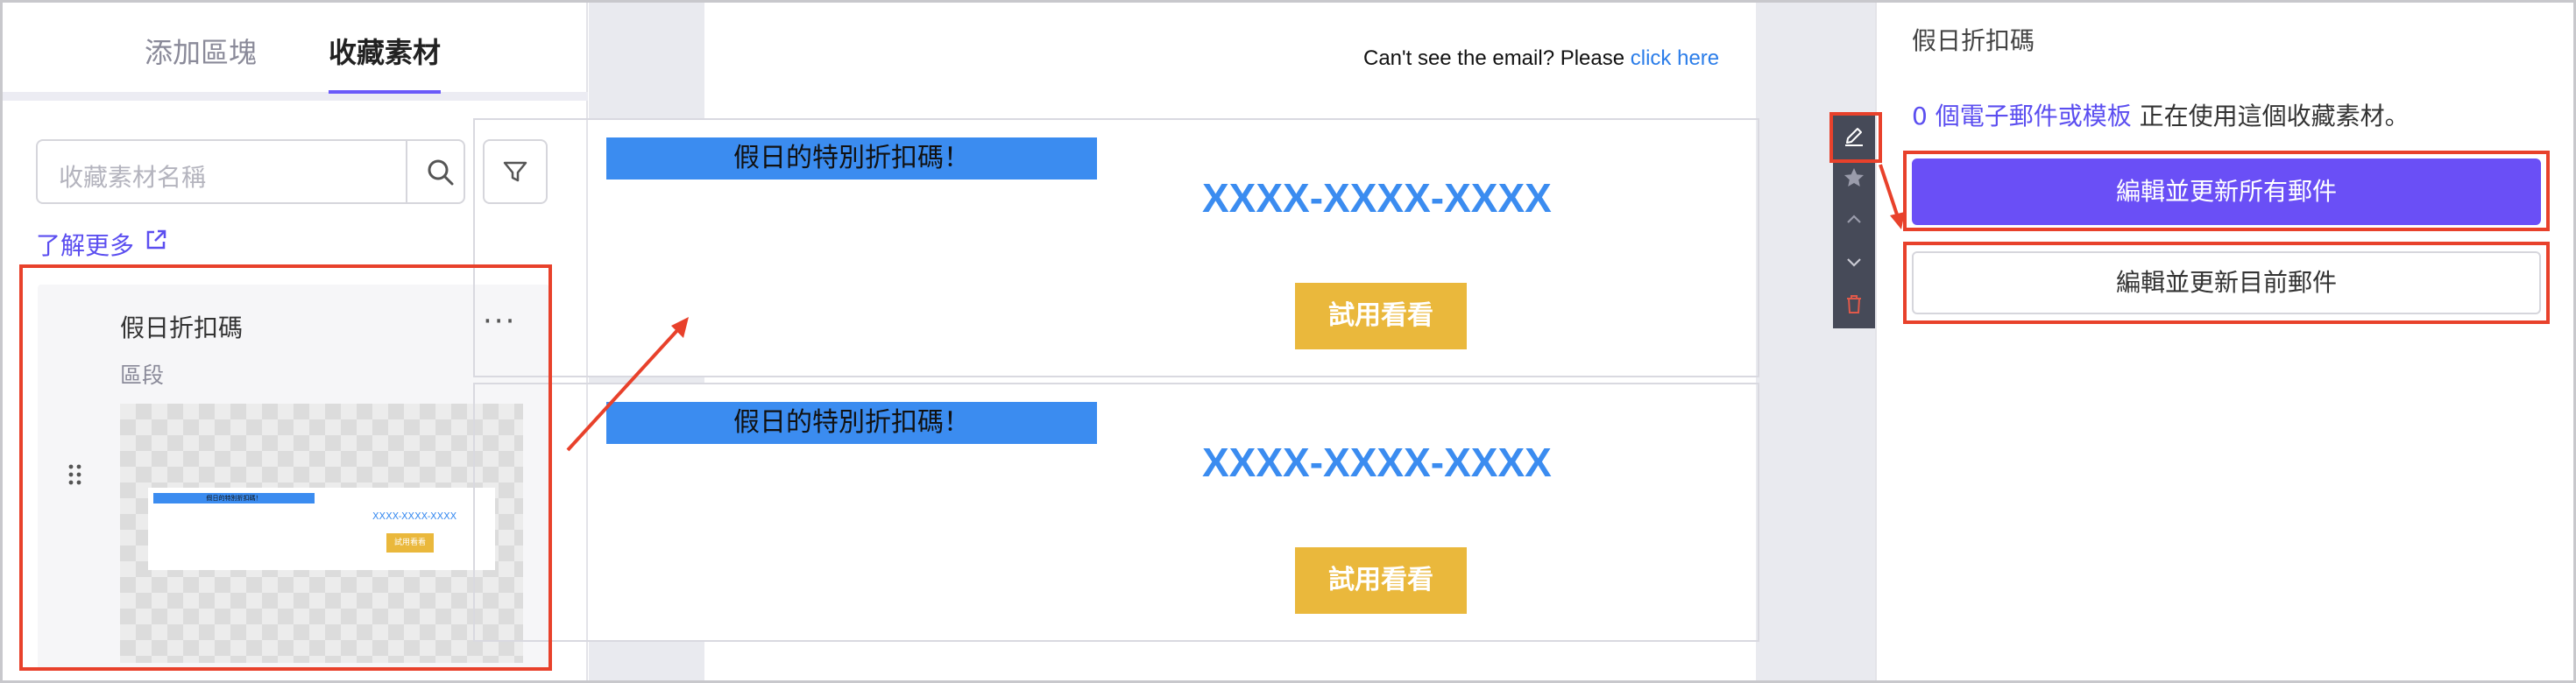 This screenshot has width=2576, height=683. I want to click on thumbnail-preview: 假日的特別折扣碼！ XXXX-XXXX-XXXX 試用看看, so click(321, 529).